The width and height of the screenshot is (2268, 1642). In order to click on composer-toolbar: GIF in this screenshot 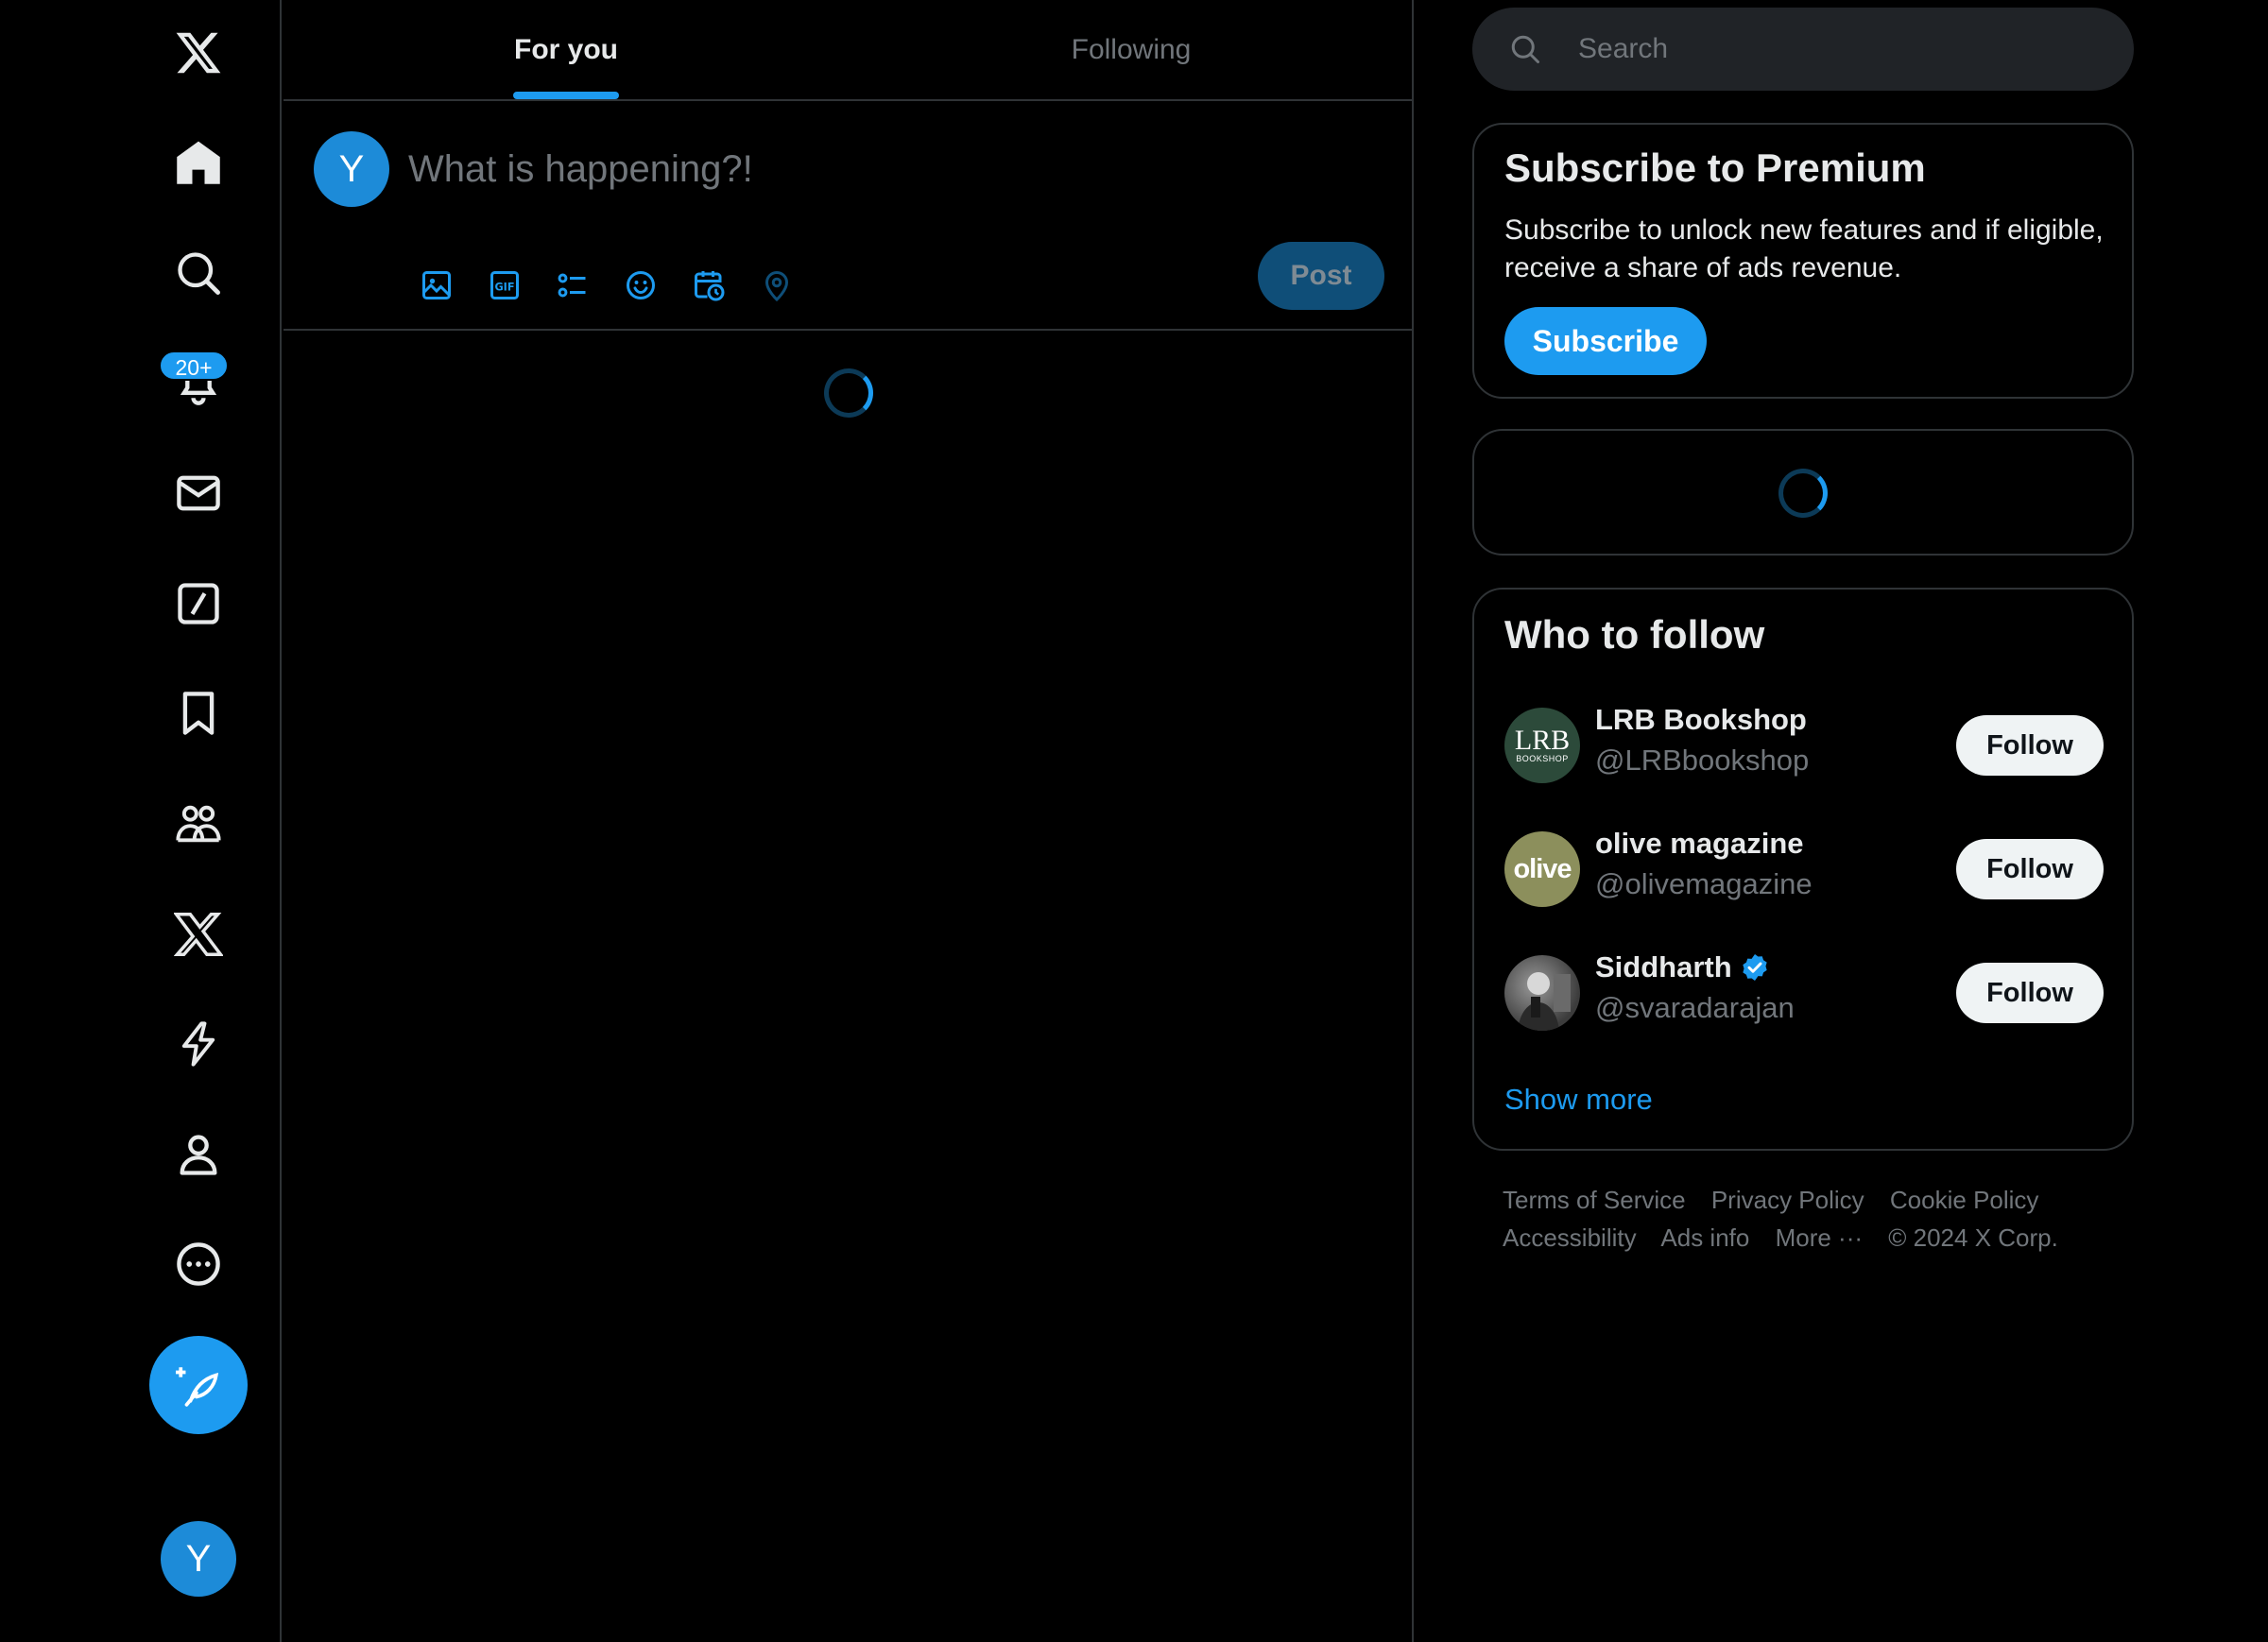, I will do `click(607, 285)`.